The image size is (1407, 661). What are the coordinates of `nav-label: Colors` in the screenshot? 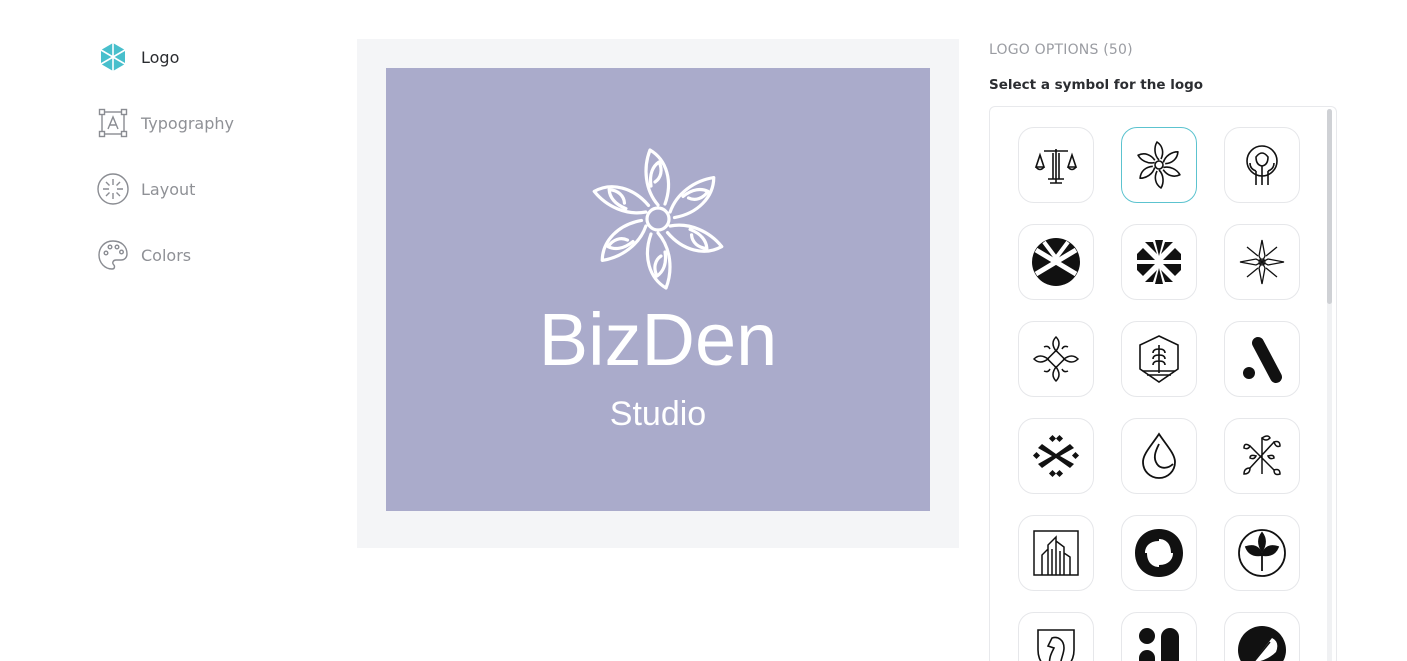 It's located at (166, 255).